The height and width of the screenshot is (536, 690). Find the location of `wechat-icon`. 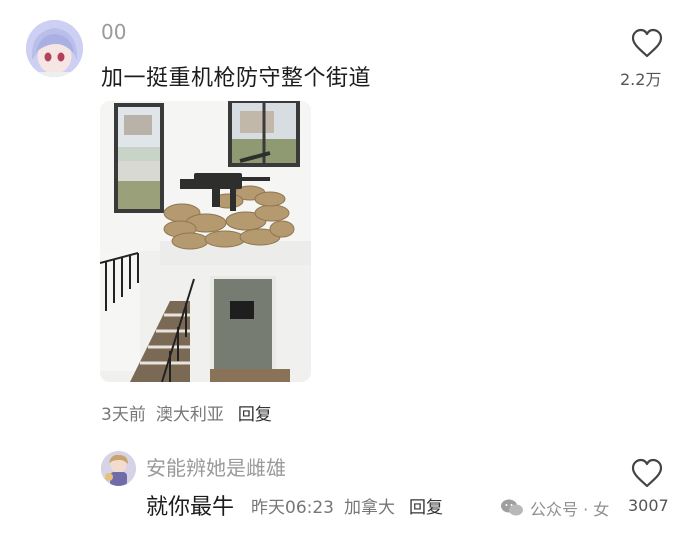

wechat-icon is located at coordinates (512, 507).